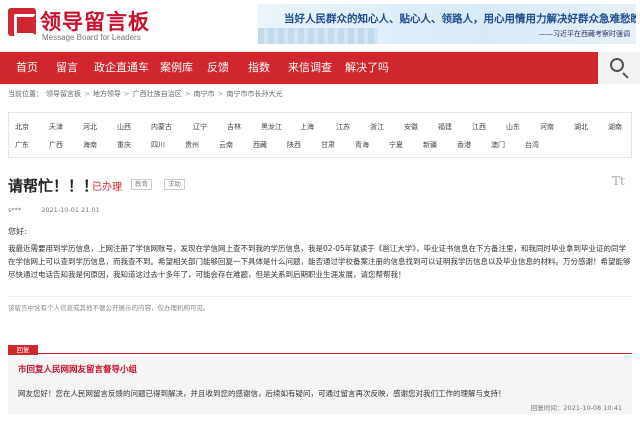 This screenshot has height=429, width=640. What do you see at coordinates (584, 34) in the screenshot?
I see `banner-author: ——习近平在西藏考察时强调` at bounding box center [584, 34].